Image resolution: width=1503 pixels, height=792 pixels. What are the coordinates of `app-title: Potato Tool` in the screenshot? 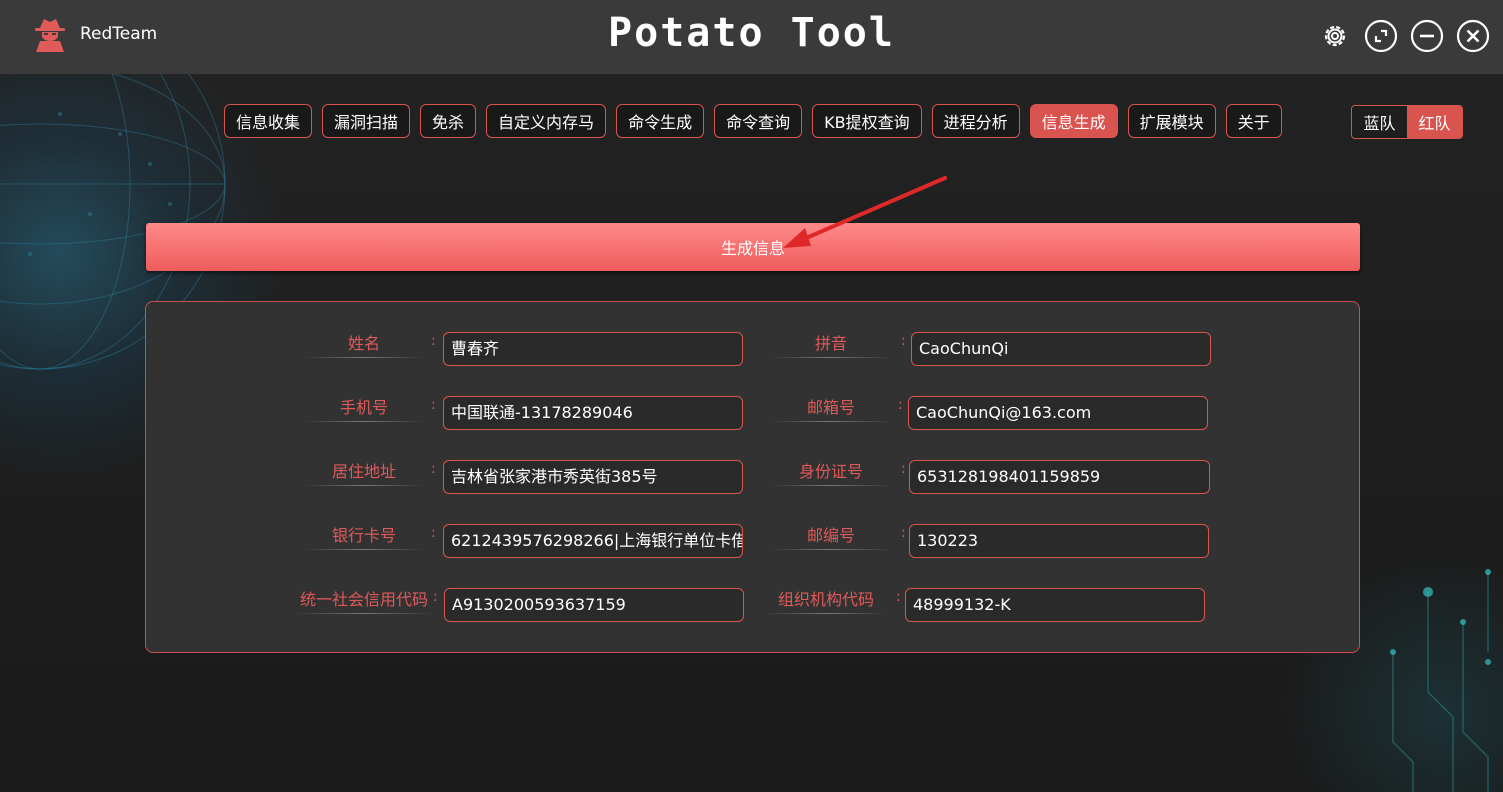 It's located at (751, 33).